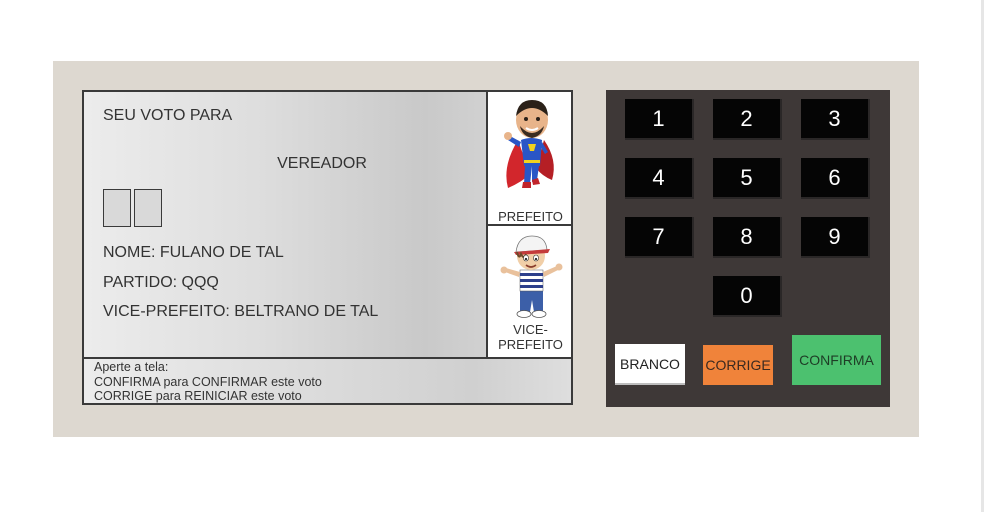 This screenshot has height=512, width=984. Describe the element at coordinates (193, 252) in the screenshot. I see `candidate-name: NOME: FULANO DE TAL` at that location.